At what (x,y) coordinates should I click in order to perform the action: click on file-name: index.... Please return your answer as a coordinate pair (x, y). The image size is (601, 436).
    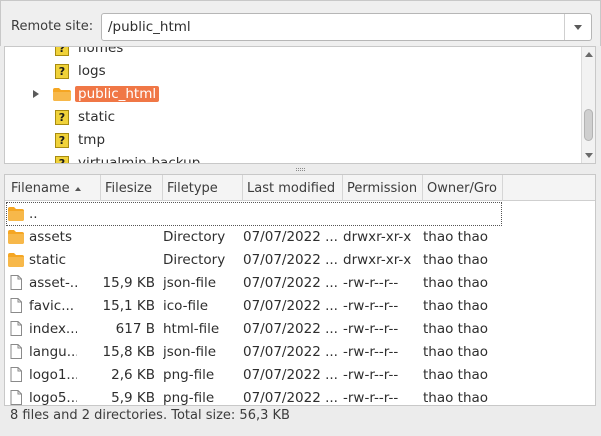
    Looking at the image, I should click on (53, 329).